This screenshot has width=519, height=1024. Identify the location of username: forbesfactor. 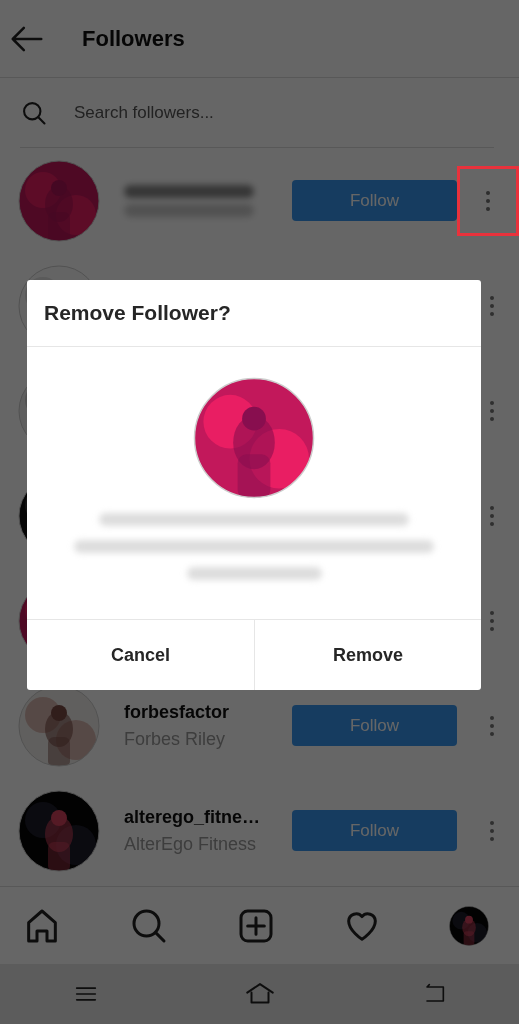
(177, 712).